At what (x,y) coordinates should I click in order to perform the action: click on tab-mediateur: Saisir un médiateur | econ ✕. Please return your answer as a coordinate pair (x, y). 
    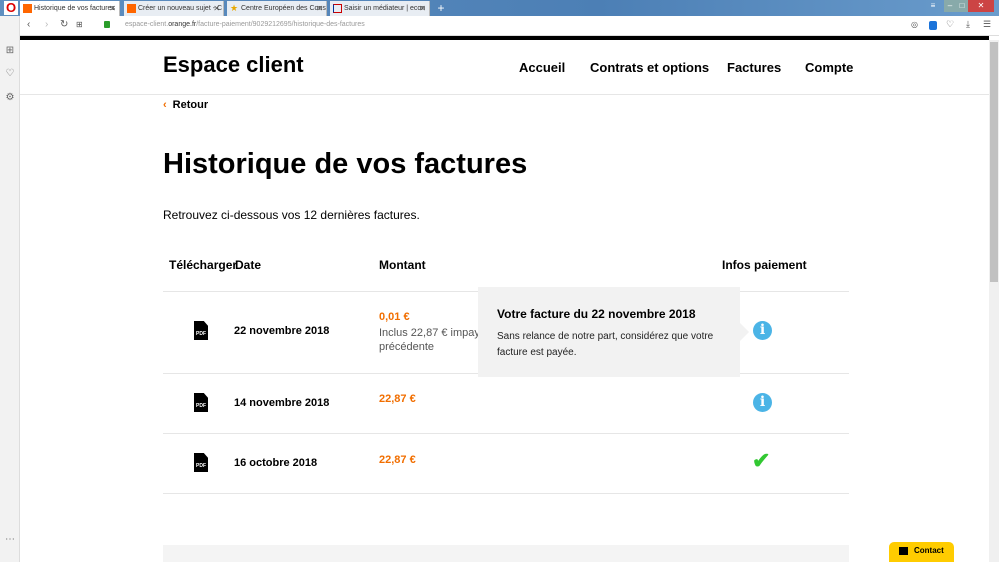
    Looking at the image, I should click on (380, 8).